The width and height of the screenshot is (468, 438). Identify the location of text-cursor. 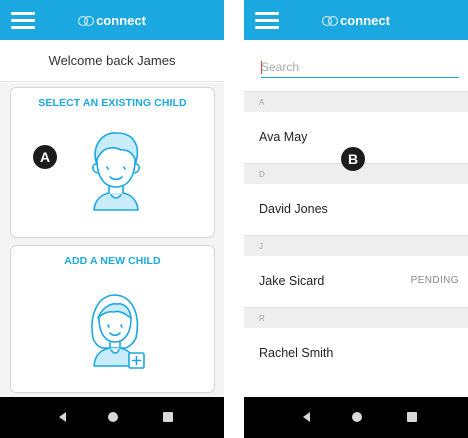
(261, 67).